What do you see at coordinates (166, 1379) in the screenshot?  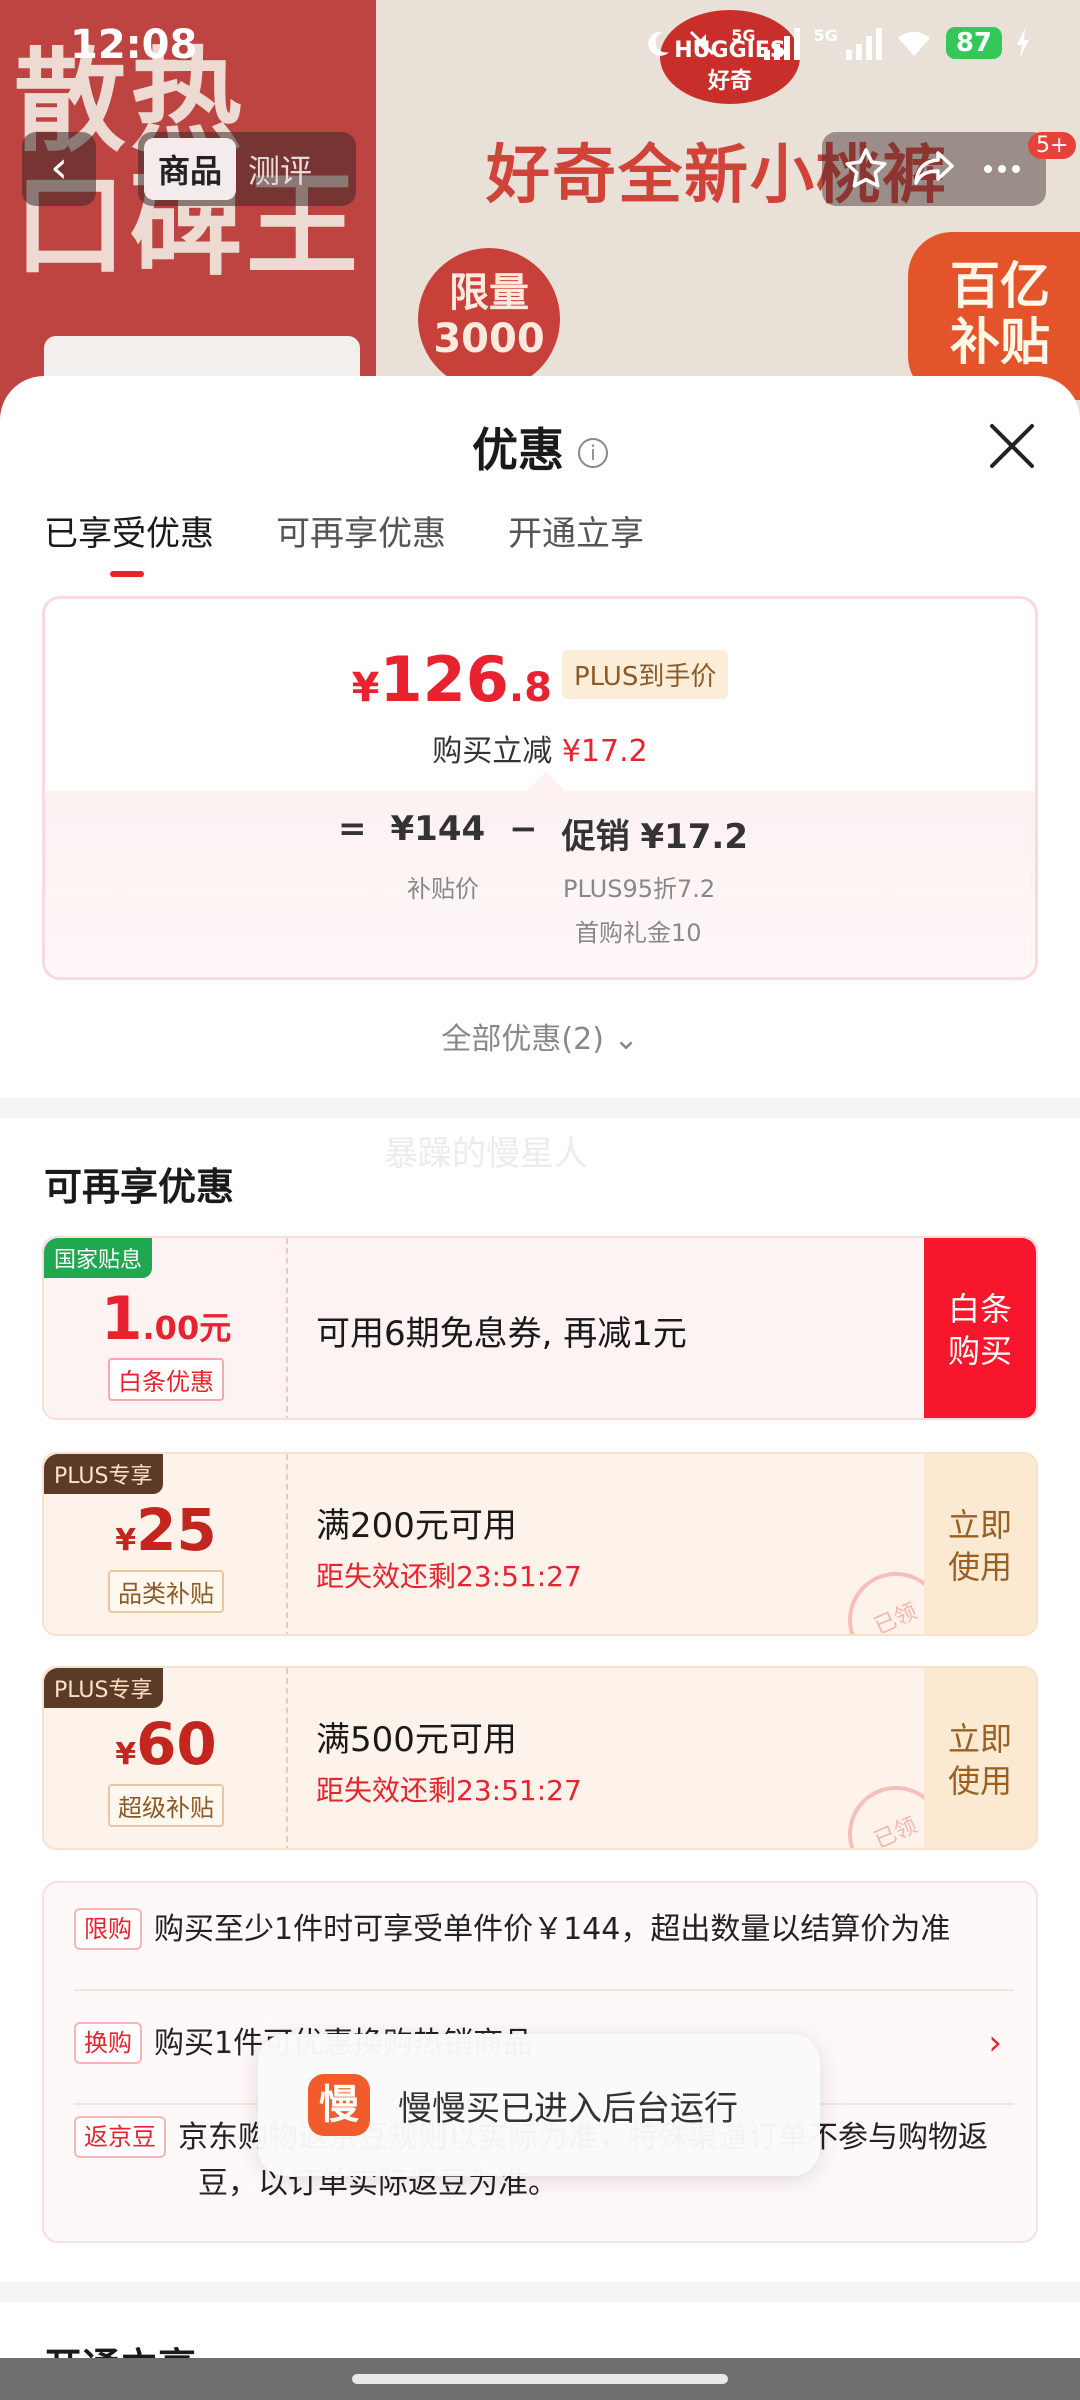 I see `coupon-type-tag: 白条优惠` at bounding box center [166, 1379].